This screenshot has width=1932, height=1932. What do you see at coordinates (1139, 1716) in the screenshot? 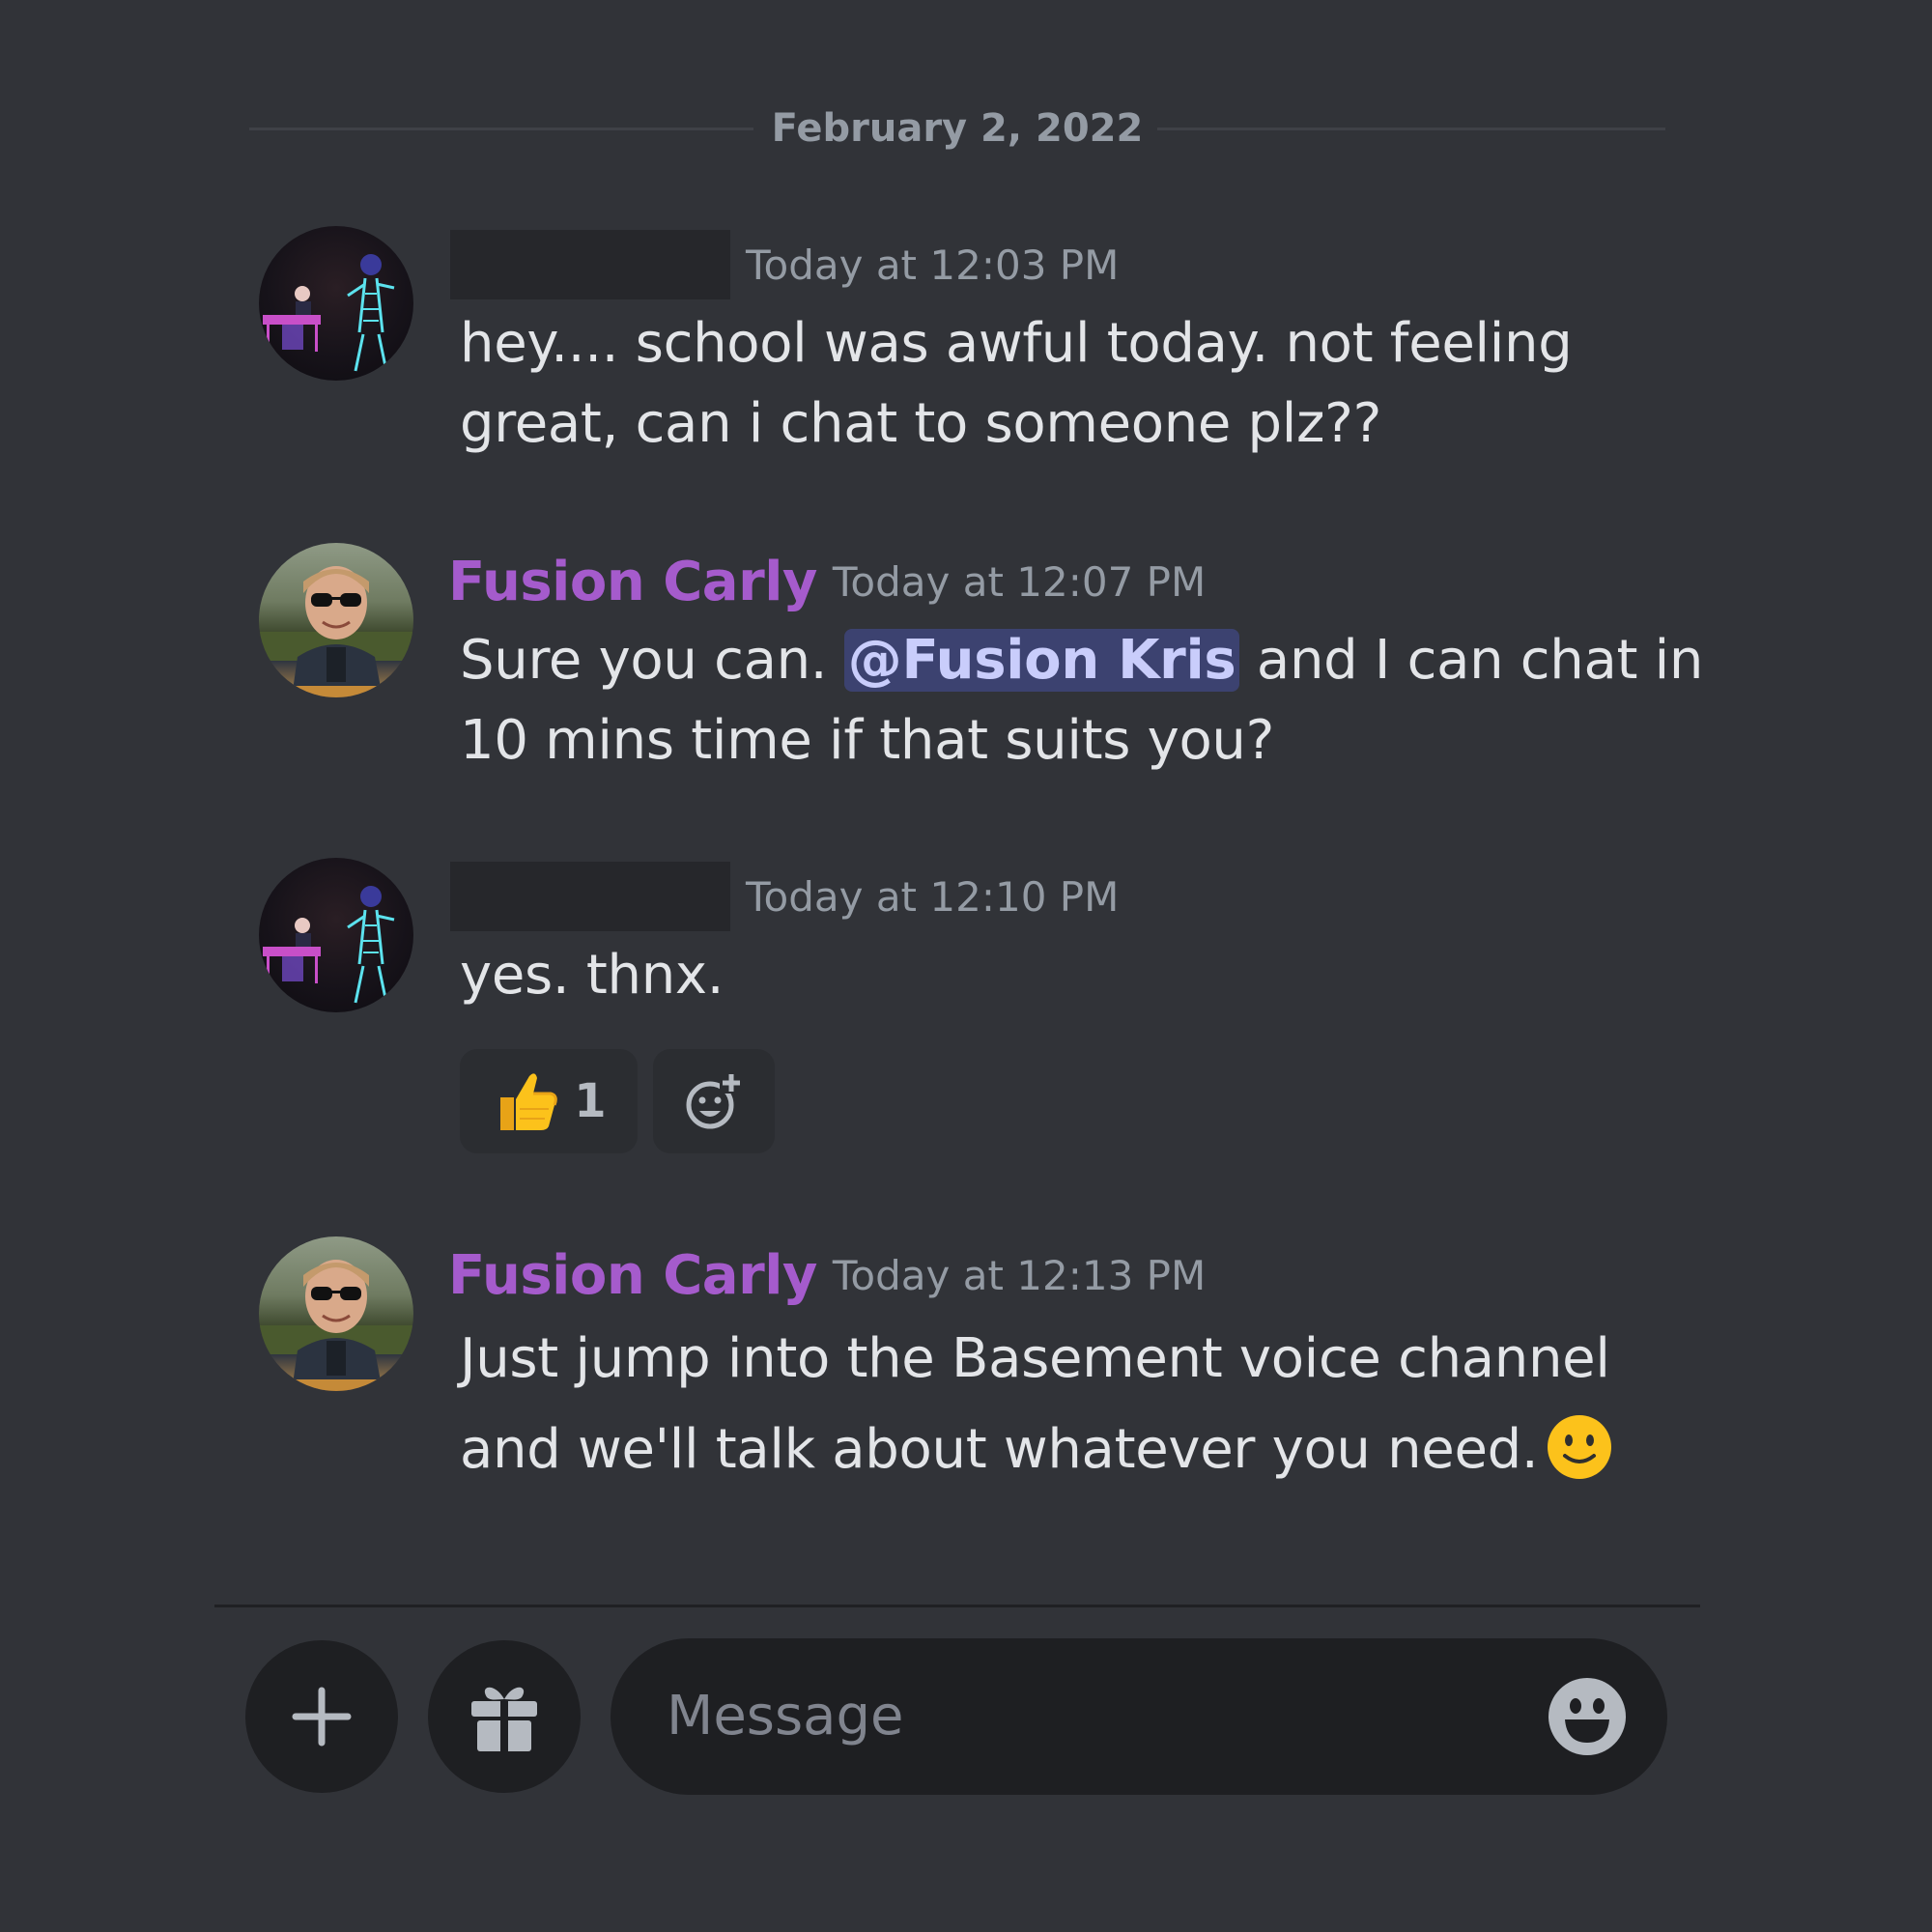
I see `message-input: Message` at bounding box center [1139, 1716].